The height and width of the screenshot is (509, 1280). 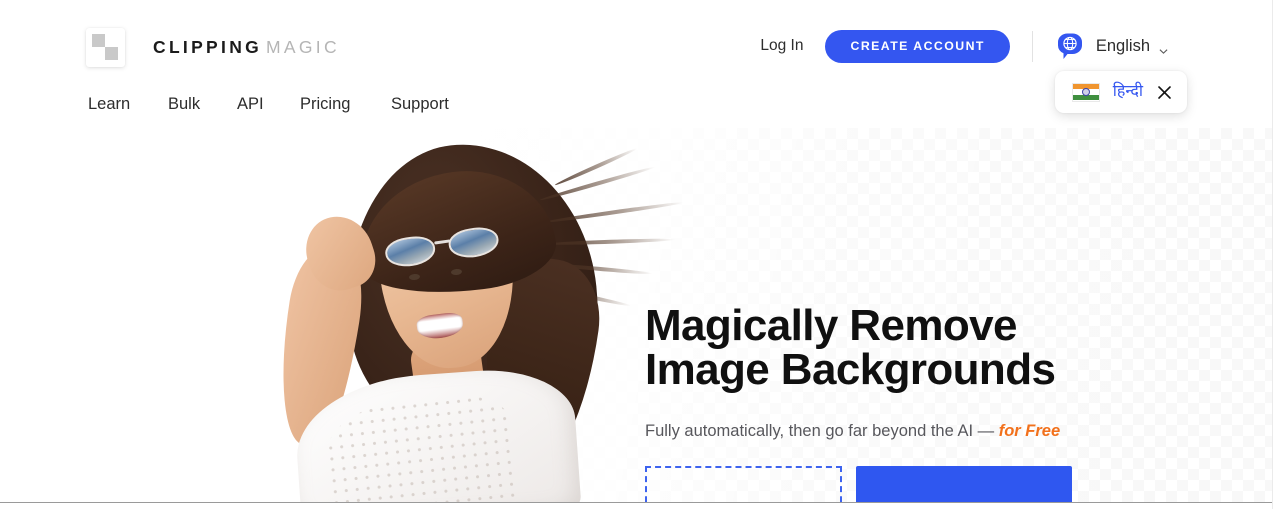 I want to click on logo-square-top-left, so click(x=98, y=40).